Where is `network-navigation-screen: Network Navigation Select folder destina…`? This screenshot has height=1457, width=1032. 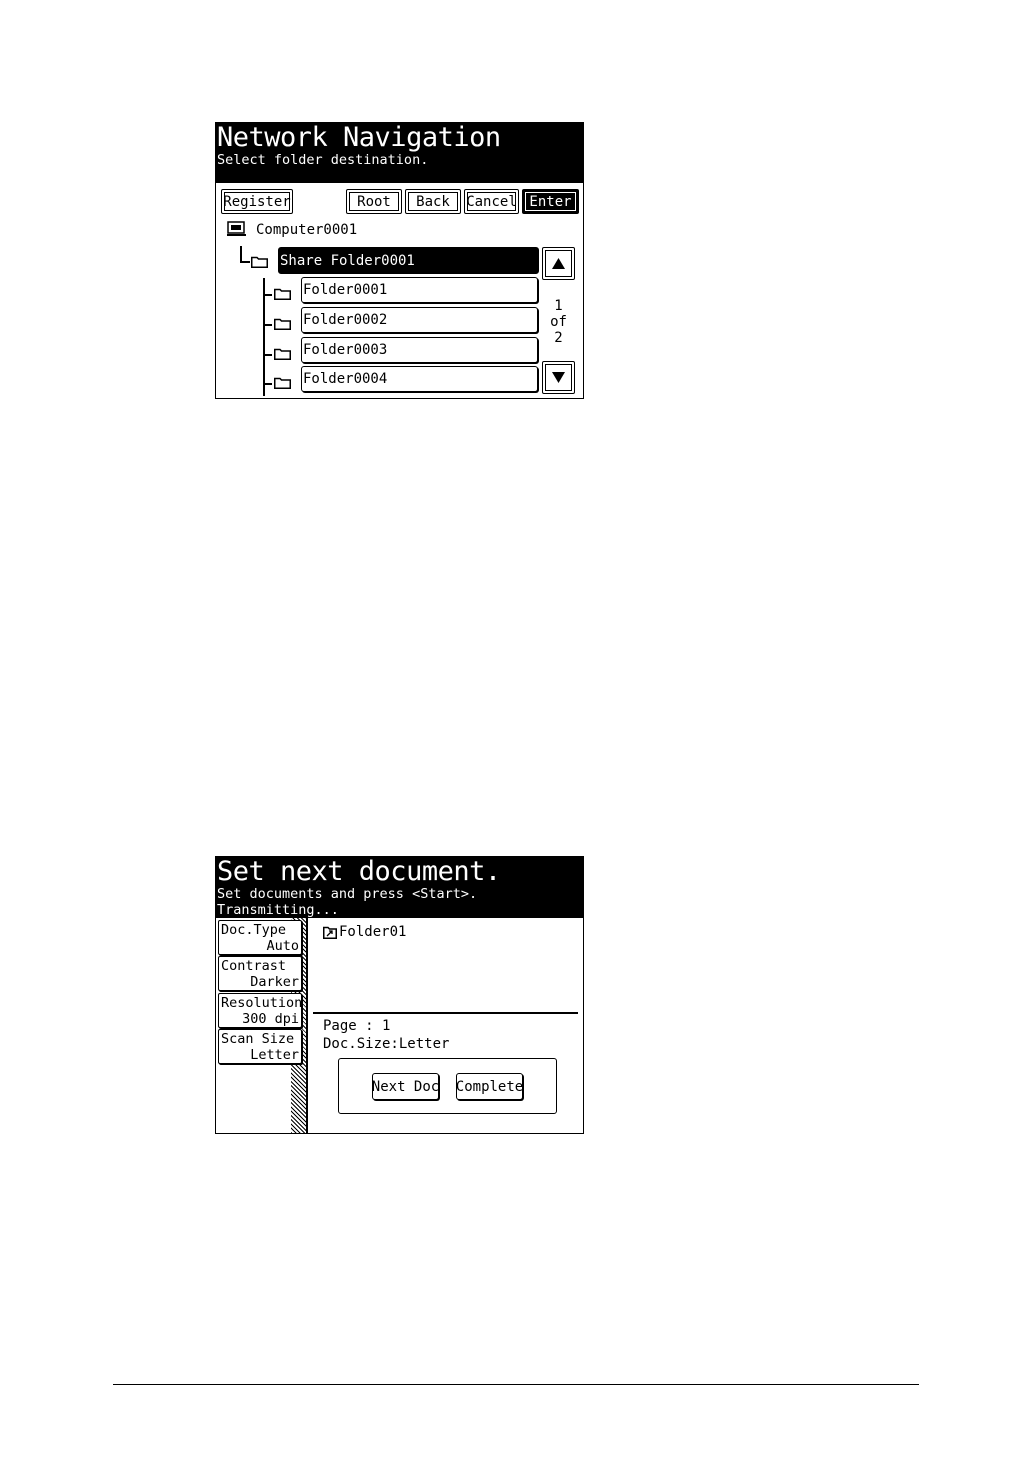 network-navigation-screen: Network Navigation Select folder destina… is located at coordinates (399, 260).